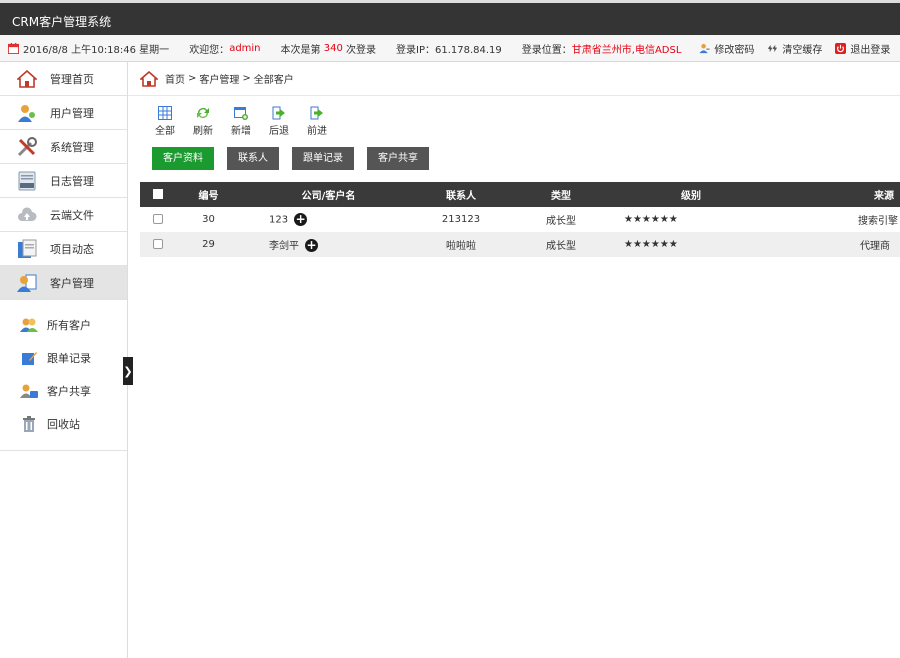  What do you see at coordinates (165, 121) in the screenshot?
I see `all-button: 全部` at bounding box center [165, 121].